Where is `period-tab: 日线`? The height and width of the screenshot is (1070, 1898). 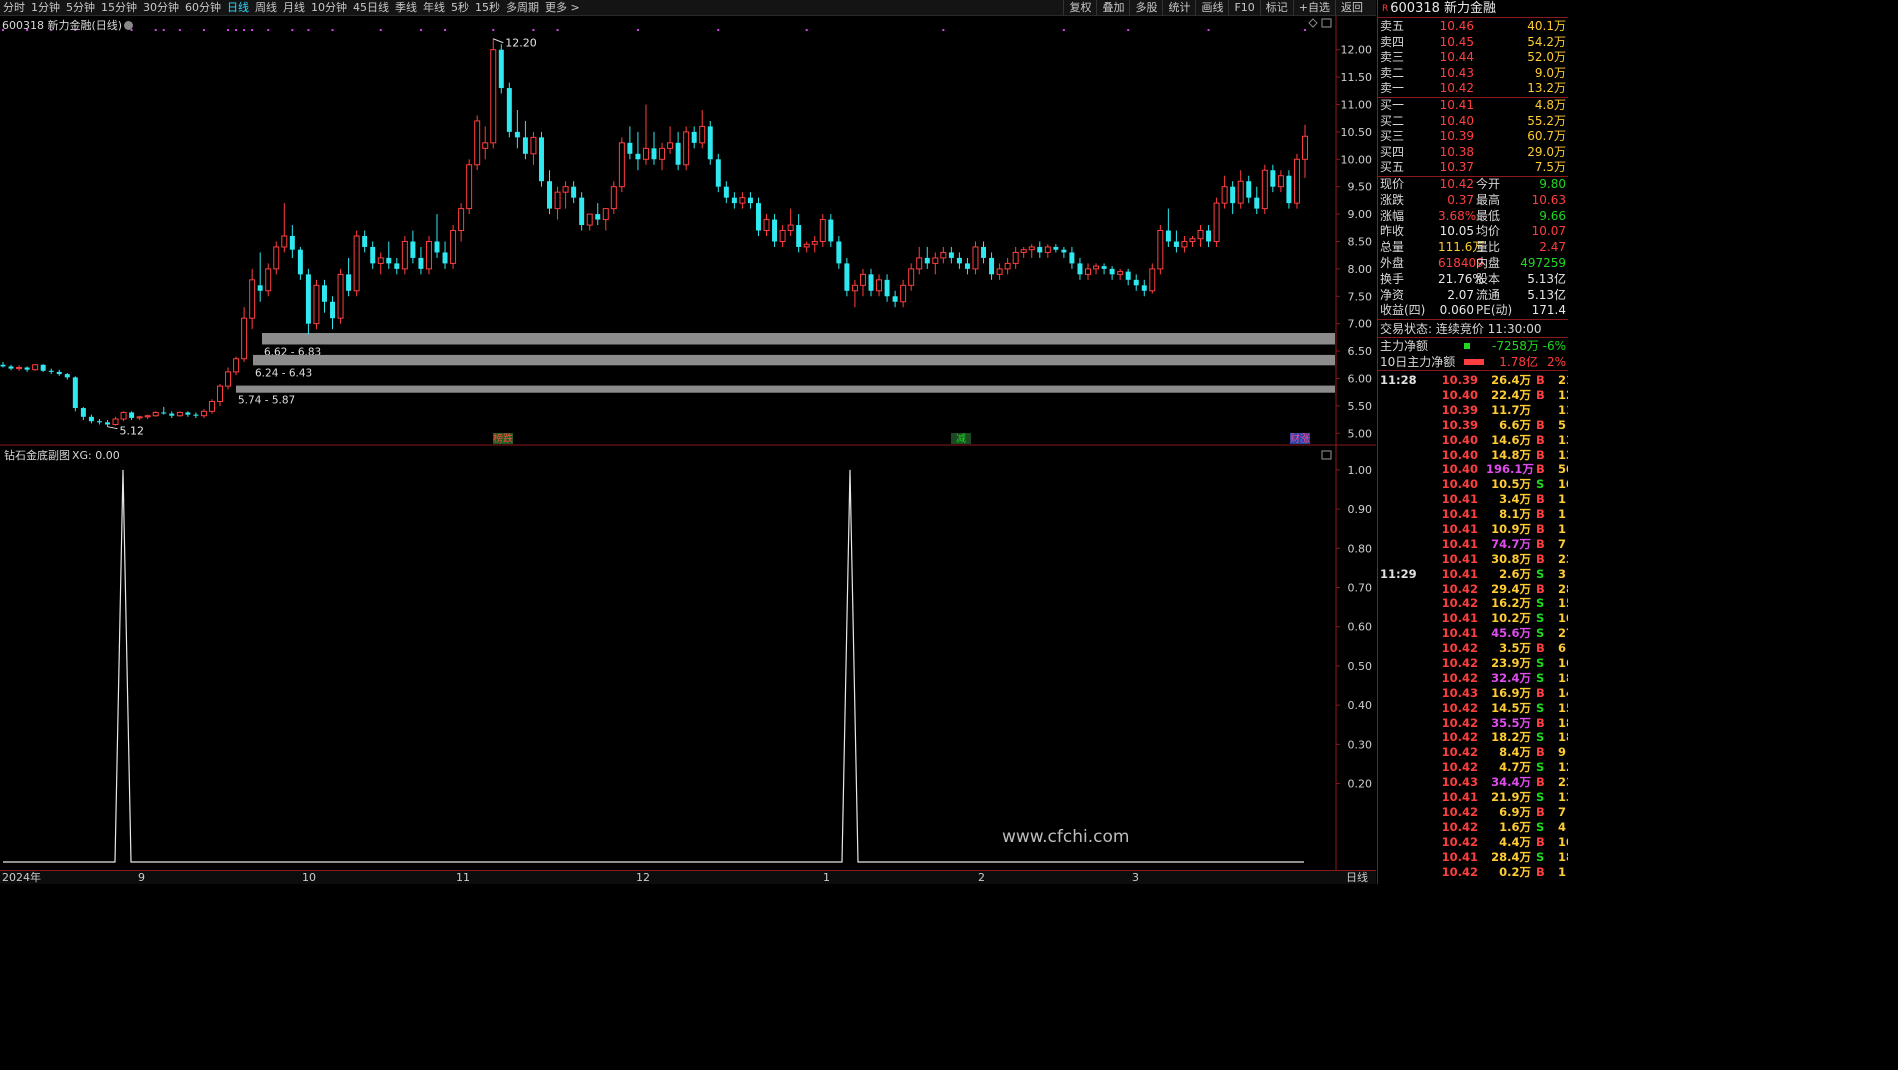 period-tab: 日线 is located at coordinates (238, 8).